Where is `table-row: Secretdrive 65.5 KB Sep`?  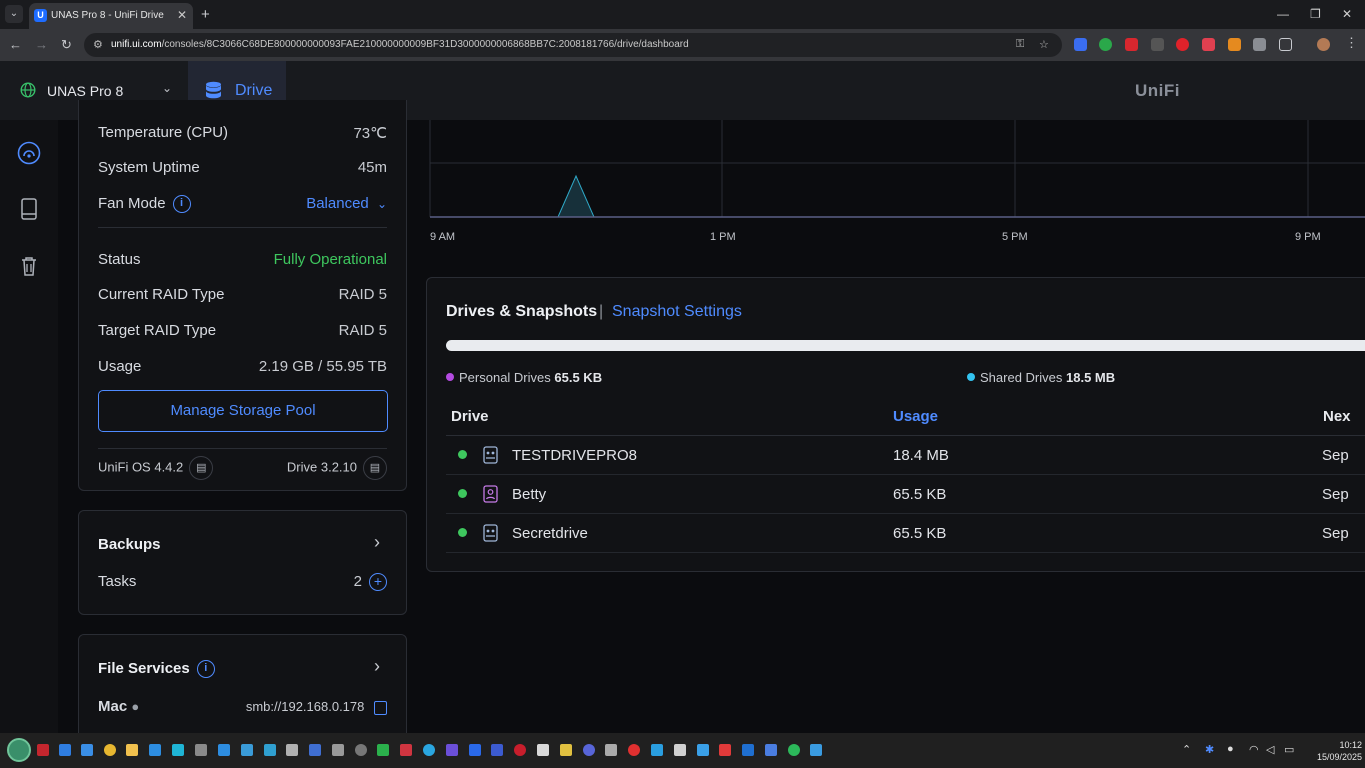
table-row: Secretdrive 65.5 KB Sep is located at coordinates (905, 533).